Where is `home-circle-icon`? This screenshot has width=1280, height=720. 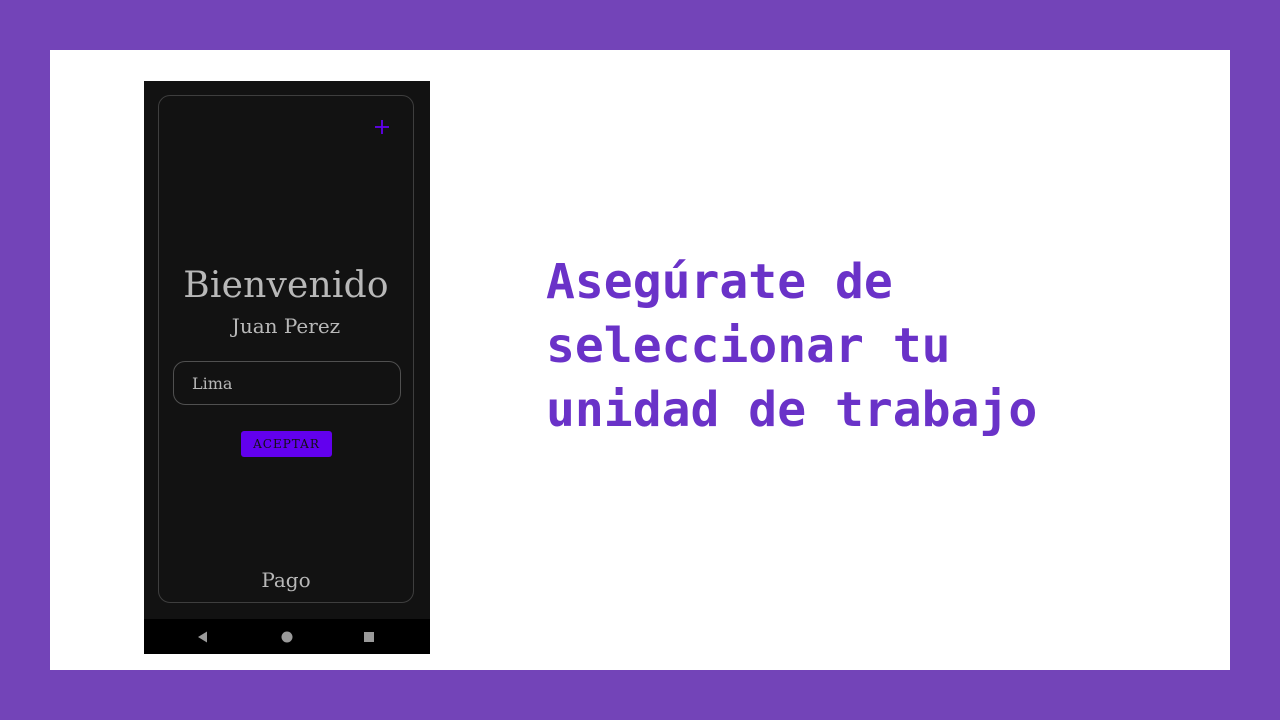 home-circle-icon is located at coordinates (287, 637).